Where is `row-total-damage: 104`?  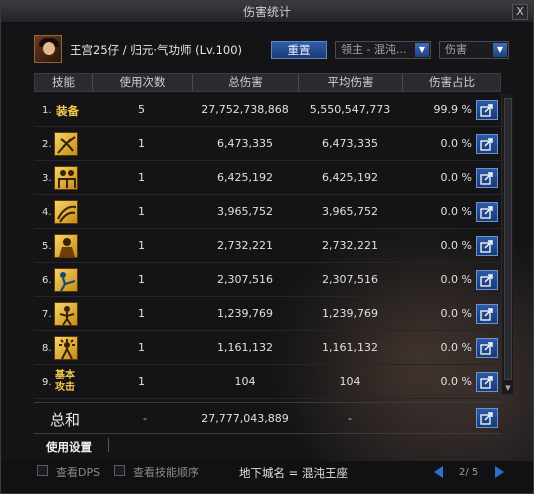 row-total-damage: 104 is located at coordinates (245, 381).